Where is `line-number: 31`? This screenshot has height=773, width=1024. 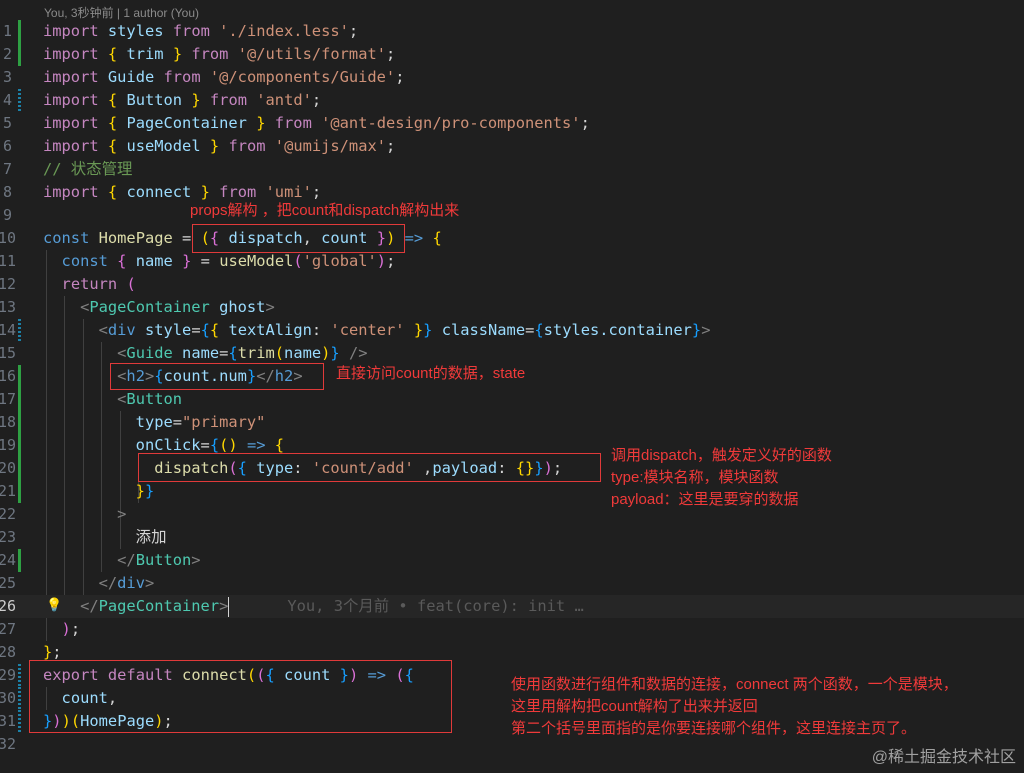 line-number: 31 is located at coordinates (8, 721).